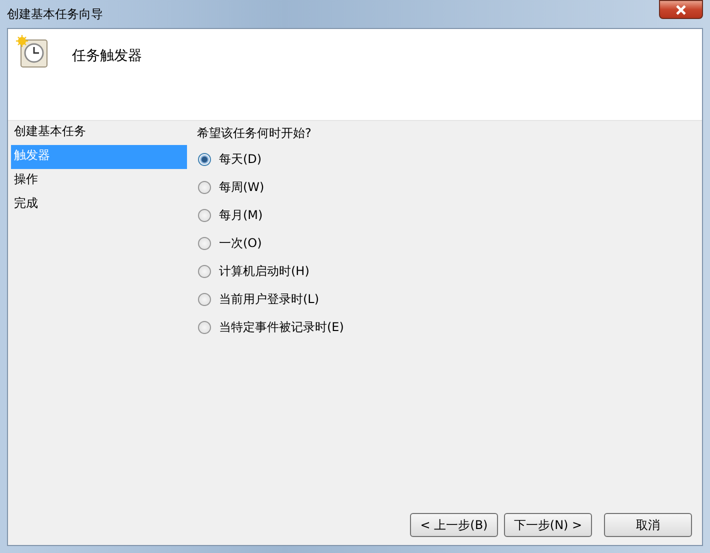 Image resolution: width=710 pixels, height=553 pixels. What do you see at coordinates (55, 14) in the screenshot?
I see `window-title: 创建基本任务向导` at bounding box center [55, 14].